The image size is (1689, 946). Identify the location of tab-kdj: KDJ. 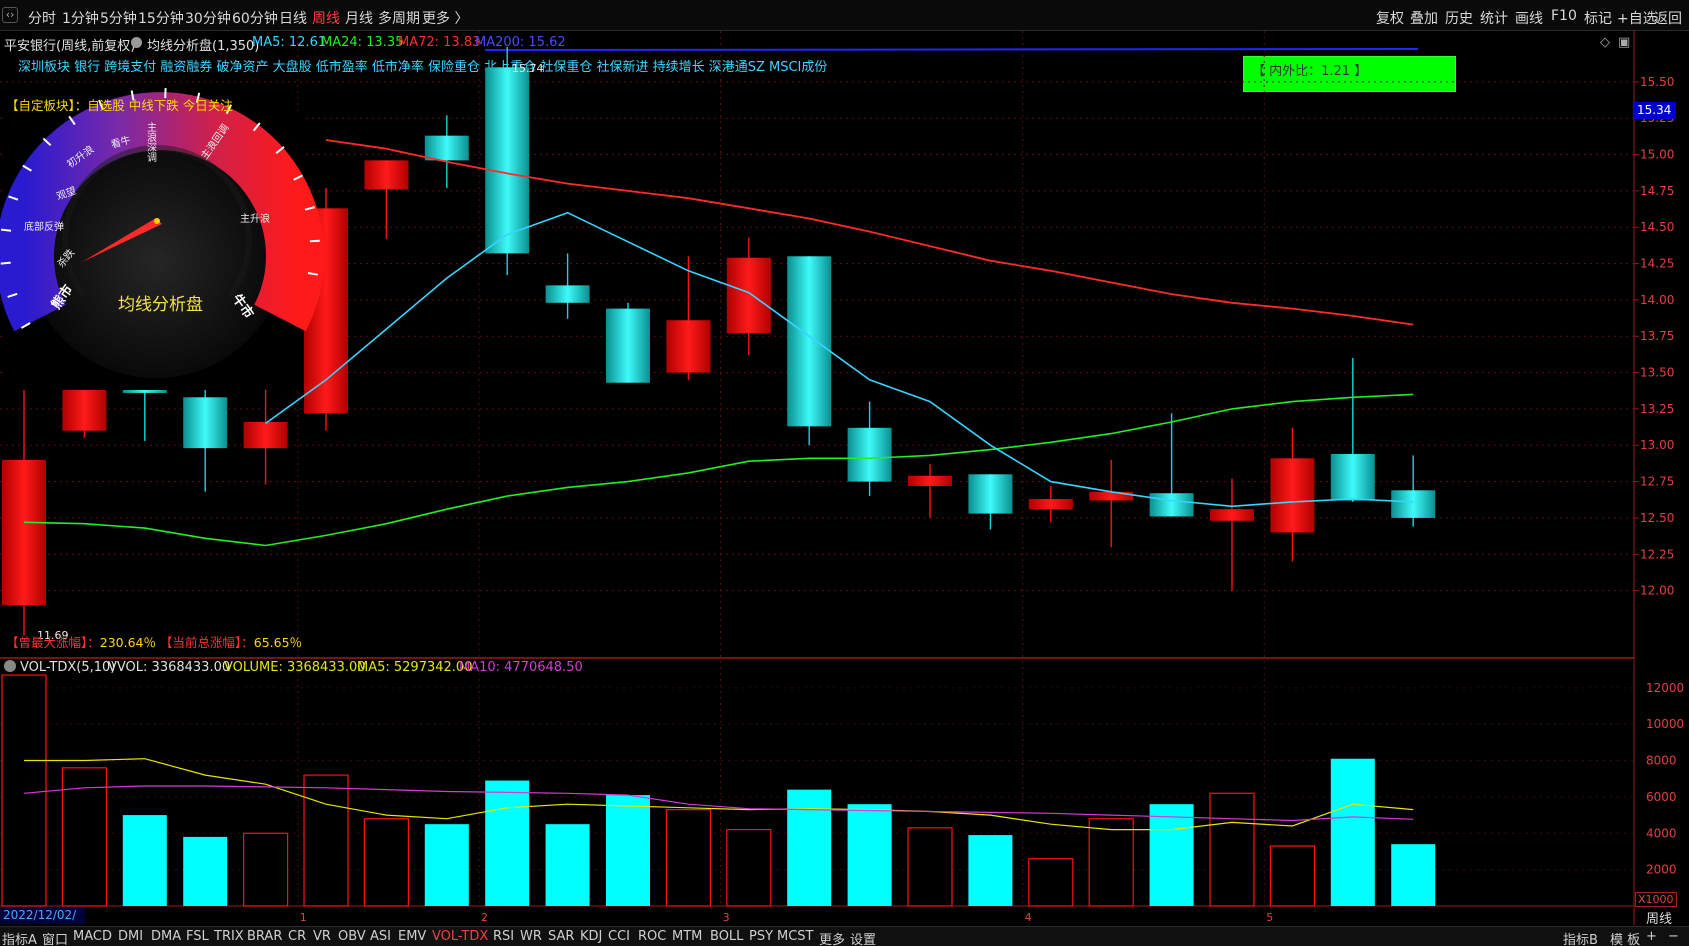
(591, 936).